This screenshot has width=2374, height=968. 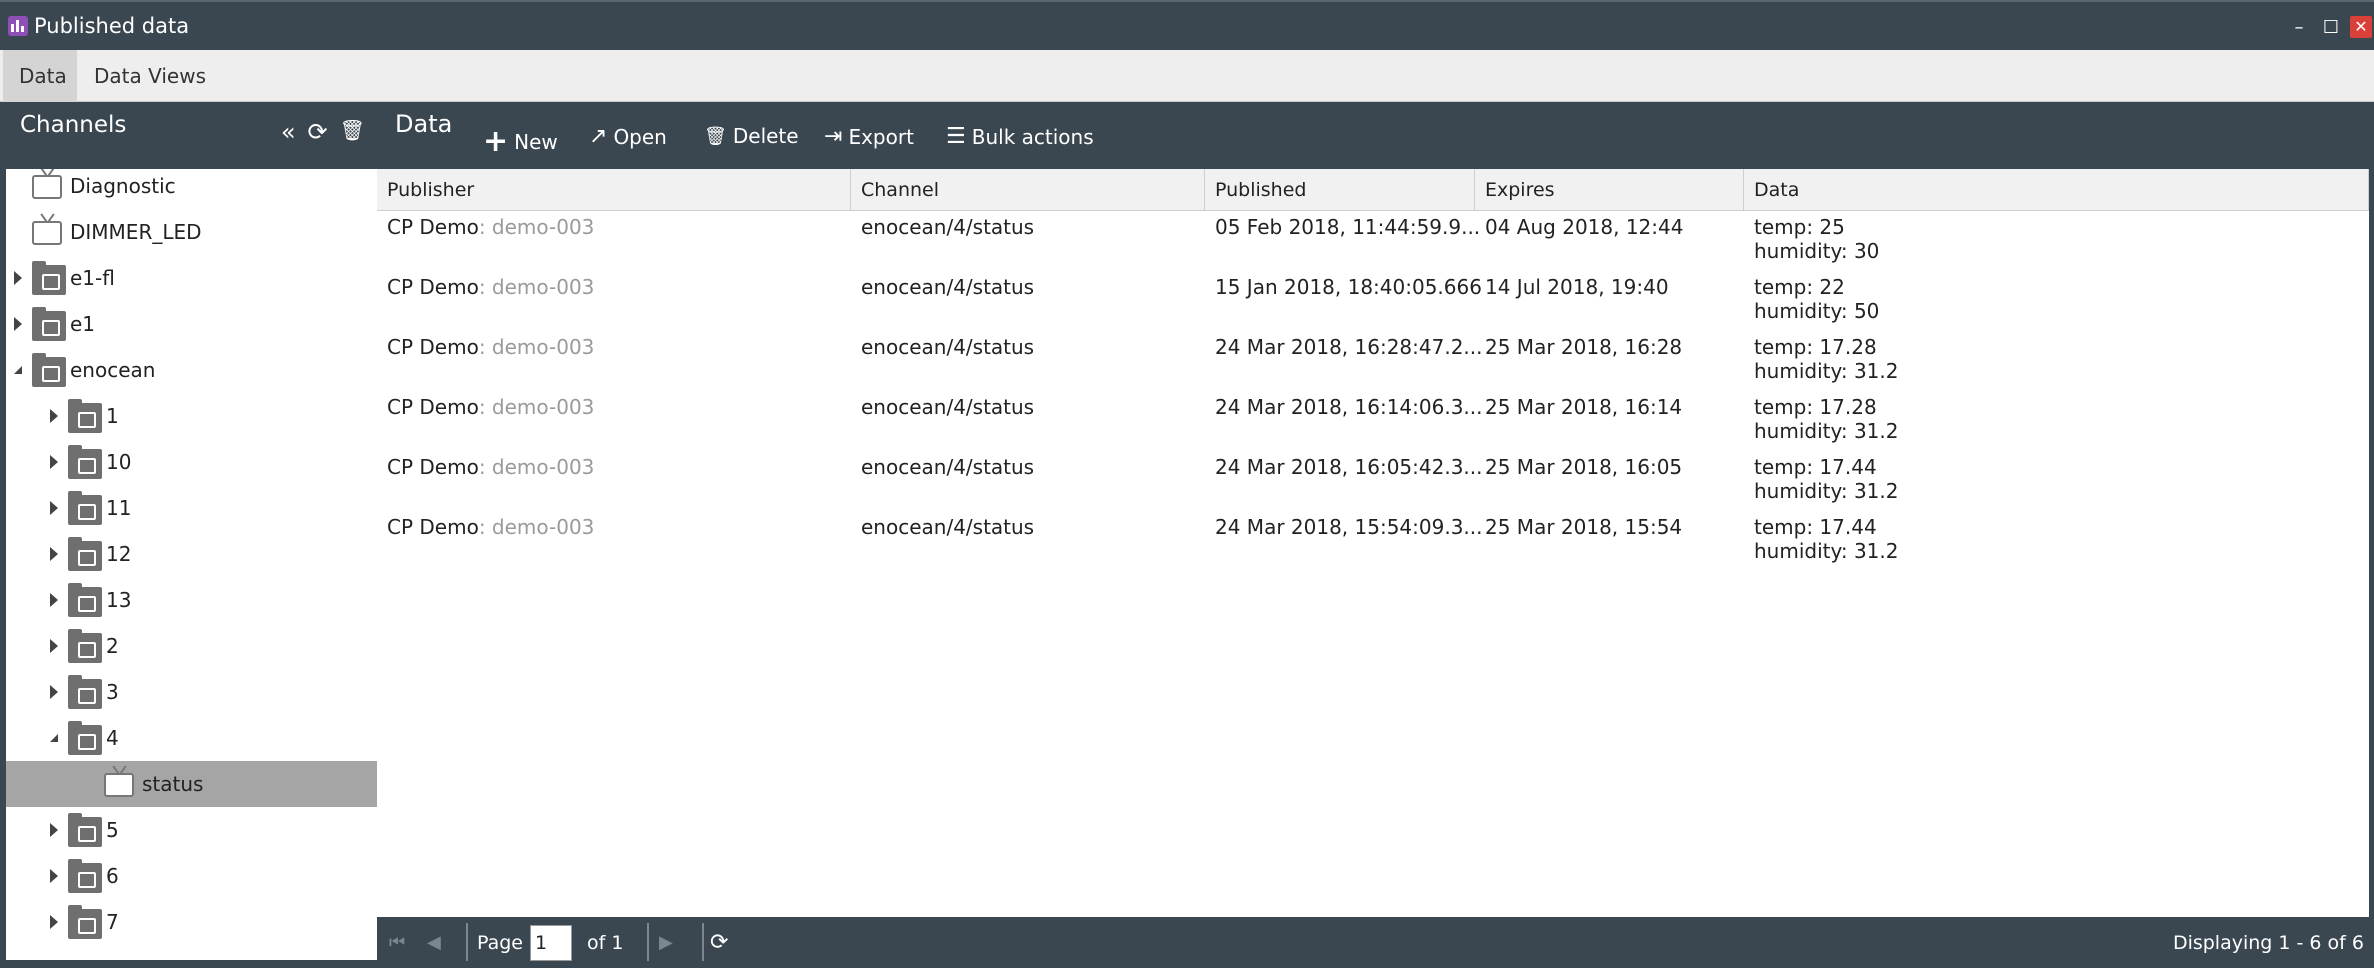 What do you see at coordinates (191, 692) in the screenshot?
I see `tree-item: 3` at bounding box center [191, 692].